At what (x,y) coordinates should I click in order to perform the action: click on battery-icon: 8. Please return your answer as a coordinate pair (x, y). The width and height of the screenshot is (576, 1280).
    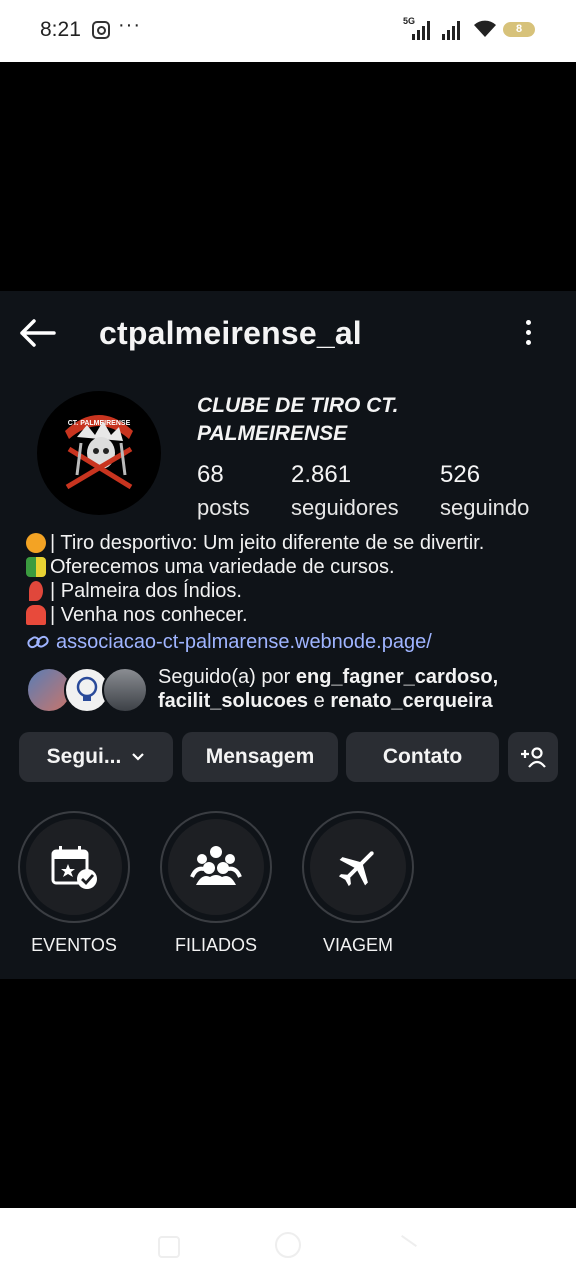
    Looking at the image, I should click on (519, 29).